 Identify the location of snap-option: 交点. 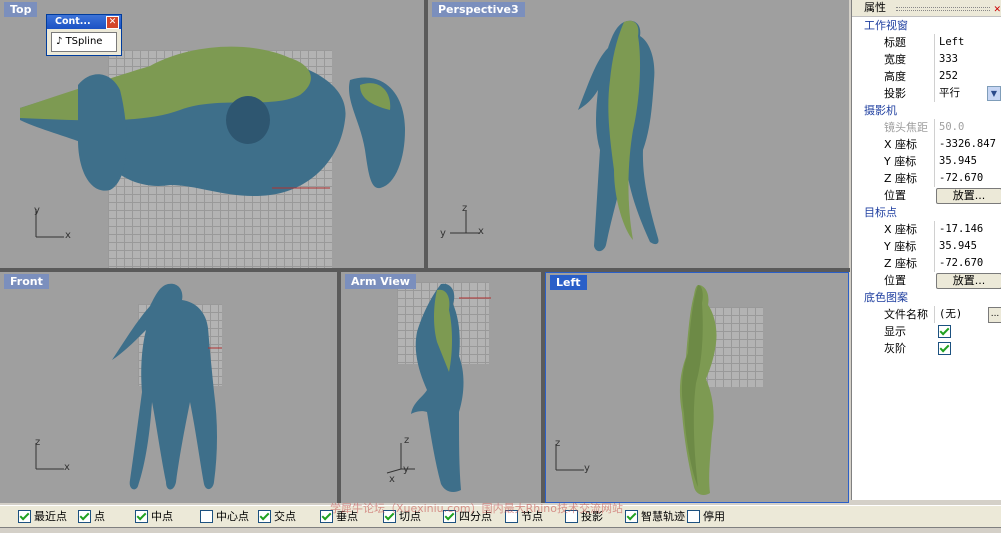
(277, 517).